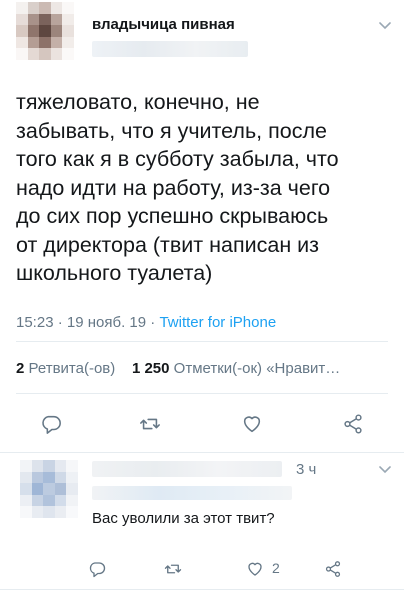  I want to click on tweet-source-link: Twitter for iPhone, so click(217, 322).